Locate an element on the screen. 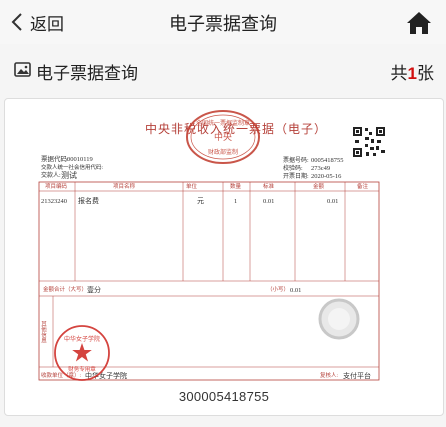 This screenshot has height=427, width=446. invoice-count: 共1张 is located at coordinates (412, 71).